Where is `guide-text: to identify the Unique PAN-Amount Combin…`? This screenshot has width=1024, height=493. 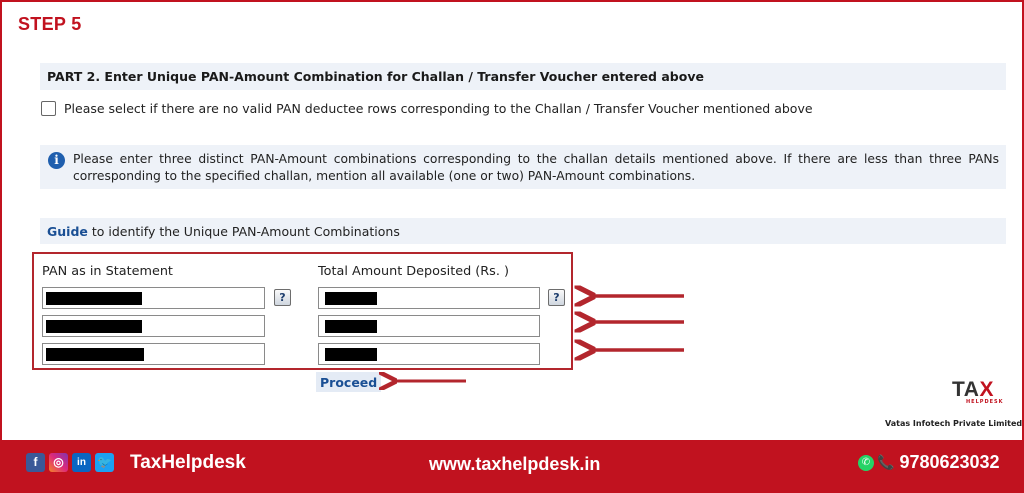 guide-text: to identify the Unique PAN-Amount Combin… is located at coordinates (243, 231).